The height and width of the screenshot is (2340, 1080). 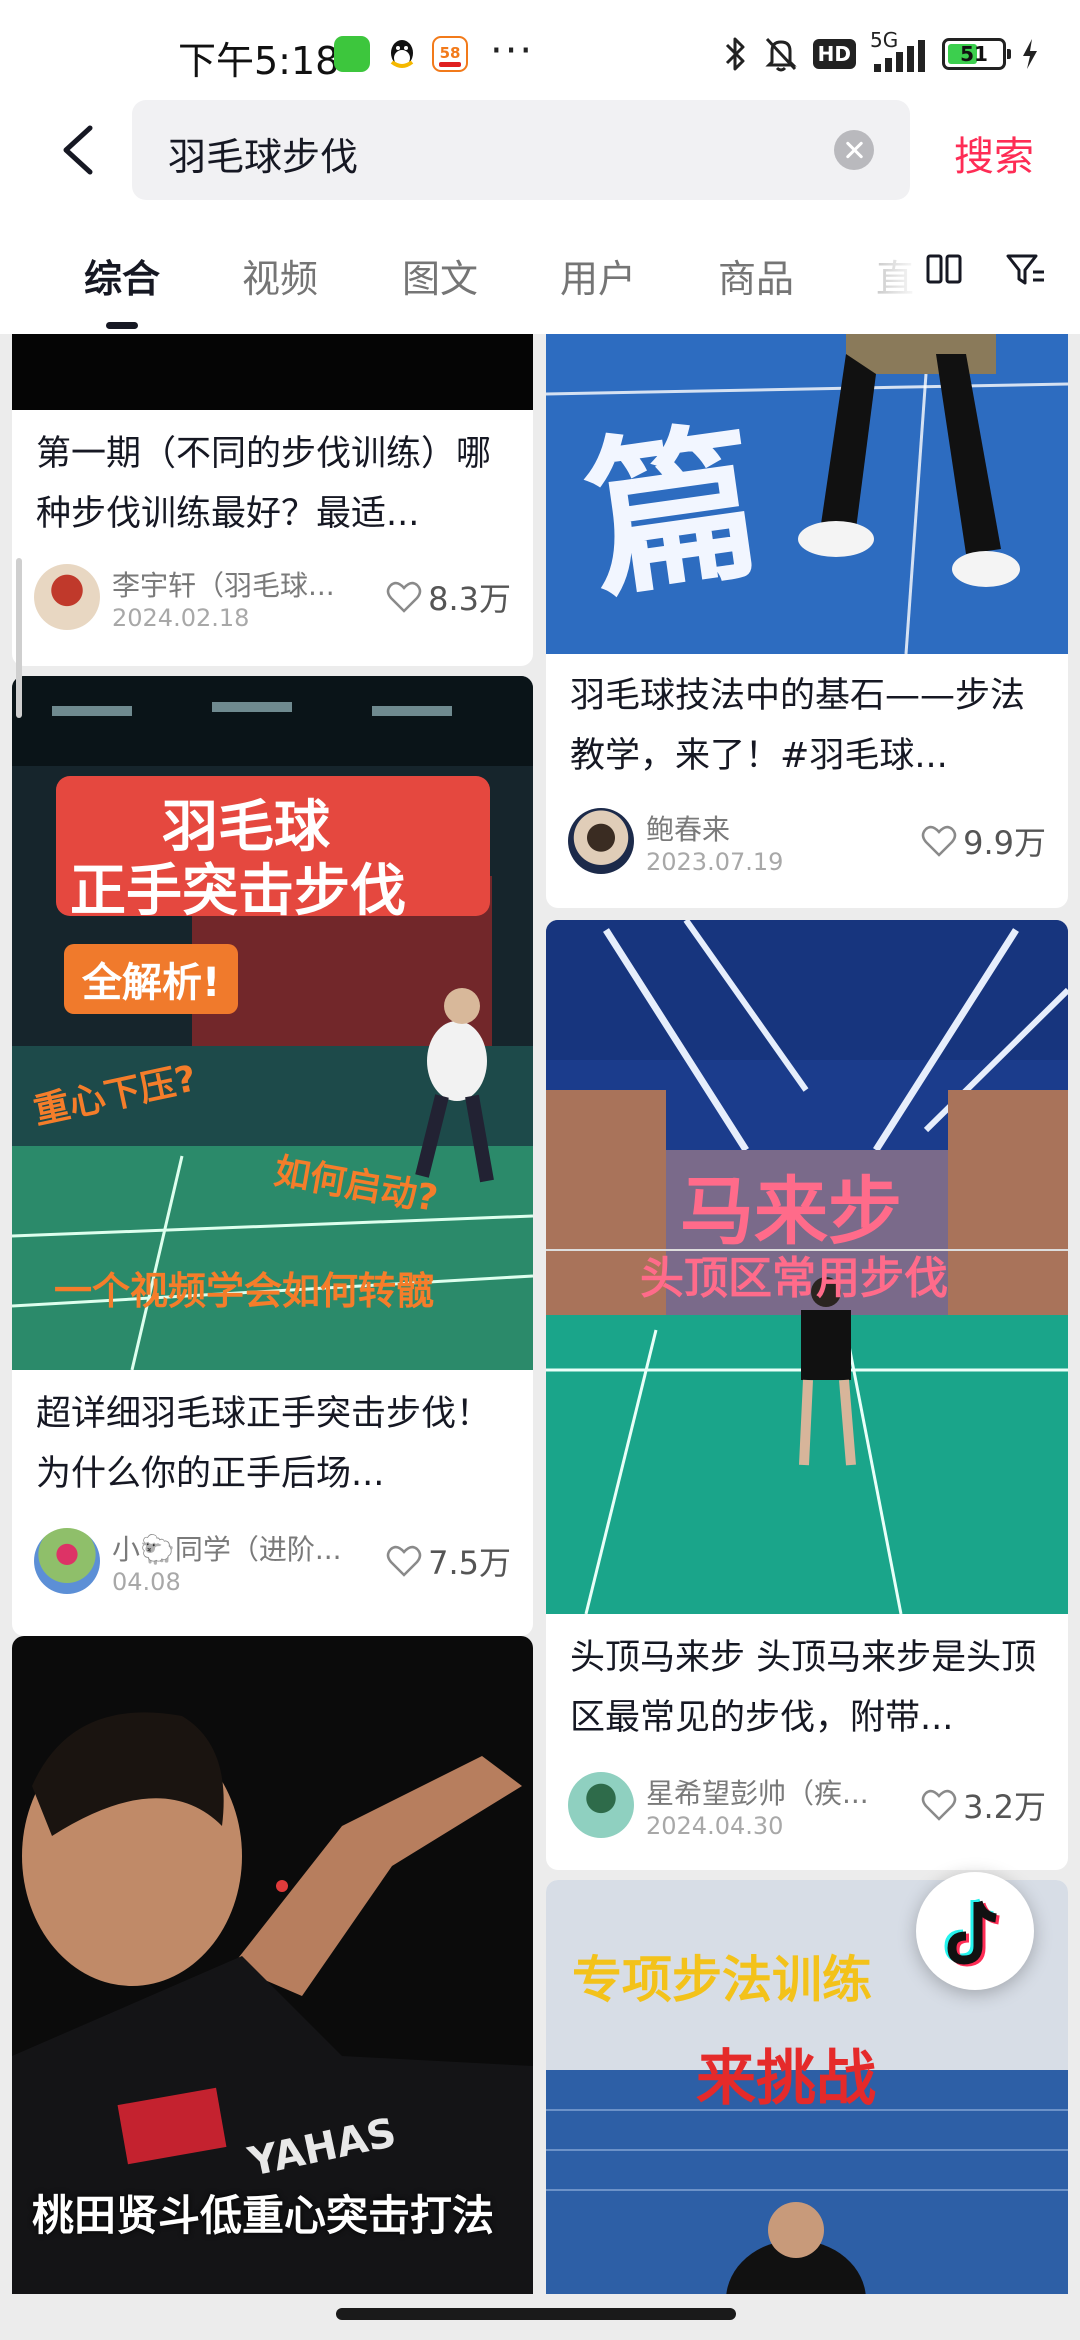 I want to click on like-count-text: 8.3万, so click(x=469, y=599).